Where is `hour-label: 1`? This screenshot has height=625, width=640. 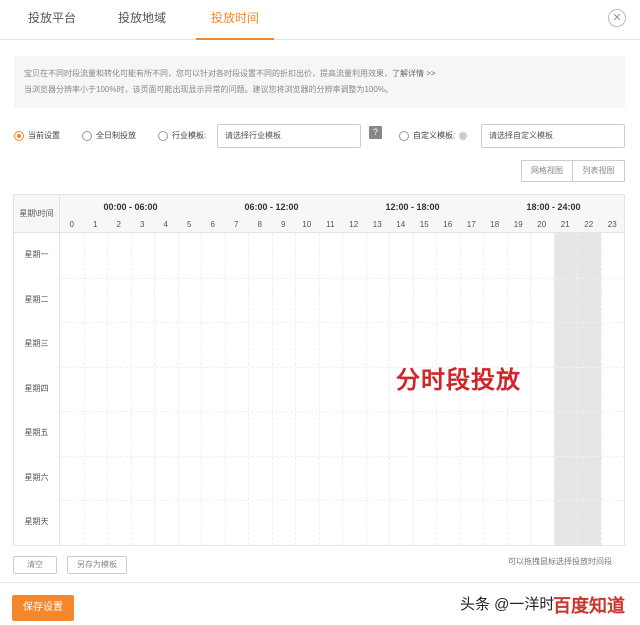 hour-label: 1 is located at coordinates (95, 224).